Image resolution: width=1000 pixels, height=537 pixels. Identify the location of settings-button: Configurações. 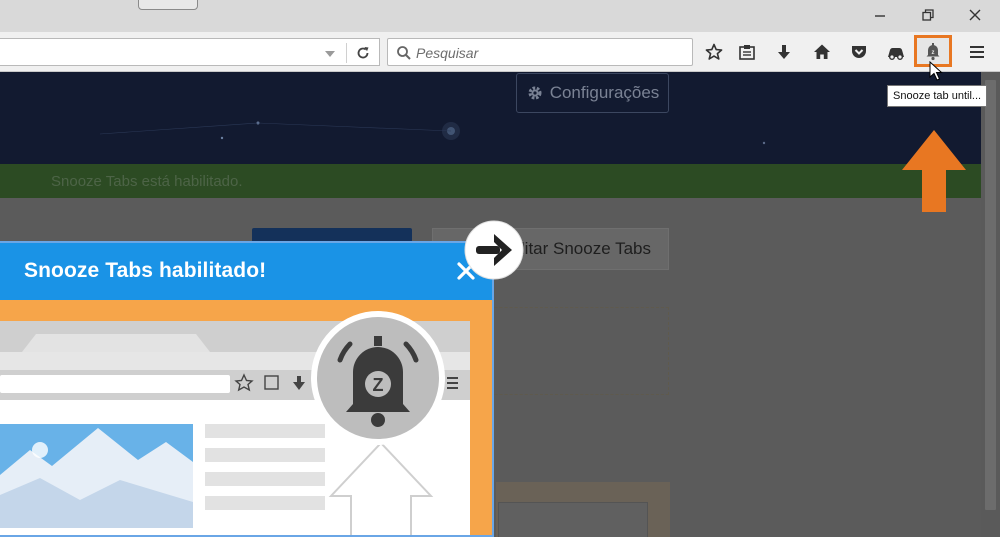
(592, 93).